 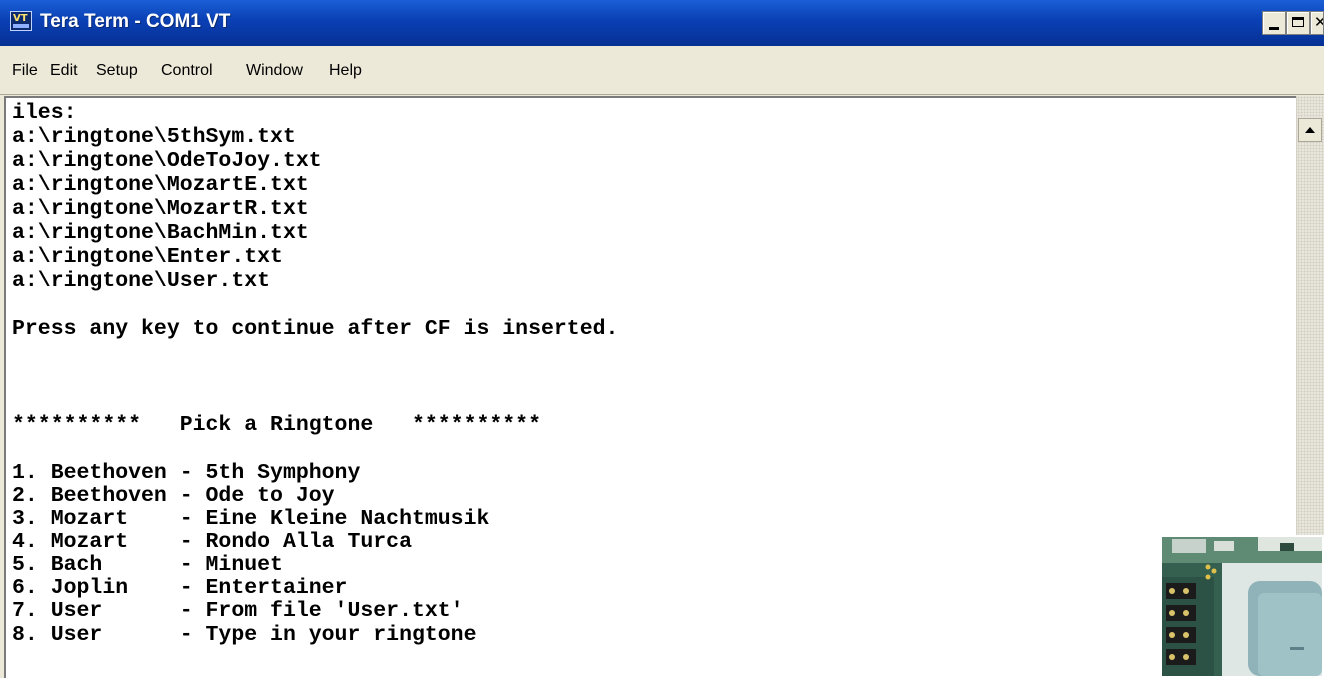 I want to click on menu-window: Window, so click(x=274, y=71).